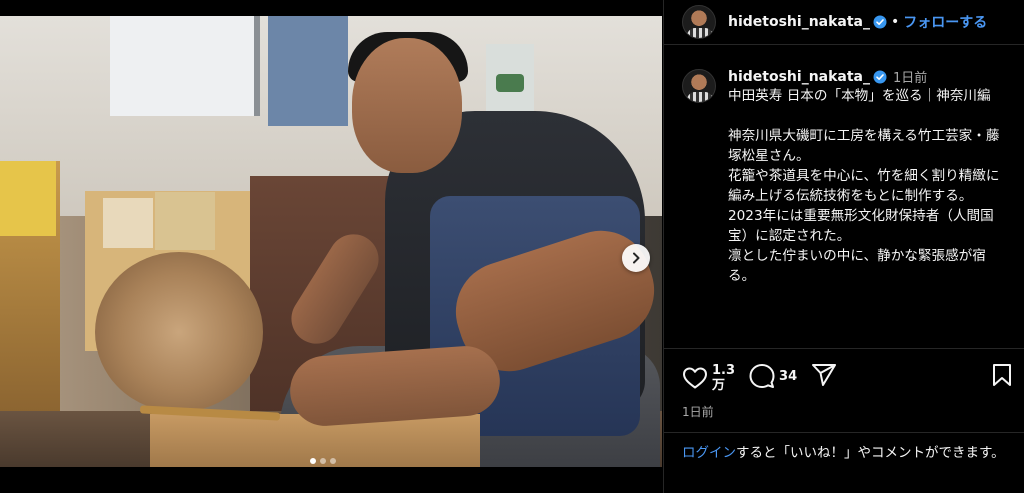 The width and height of the screenshot is (1024, 493). What do you see at coordinates (864, 186) in the screenshot?
I see `caption-line: 花籠や茶道具を中心に、竹を細く割り精緻に編み上げる伝統技術をもとに制作する。` at bounding box center [864, 186].